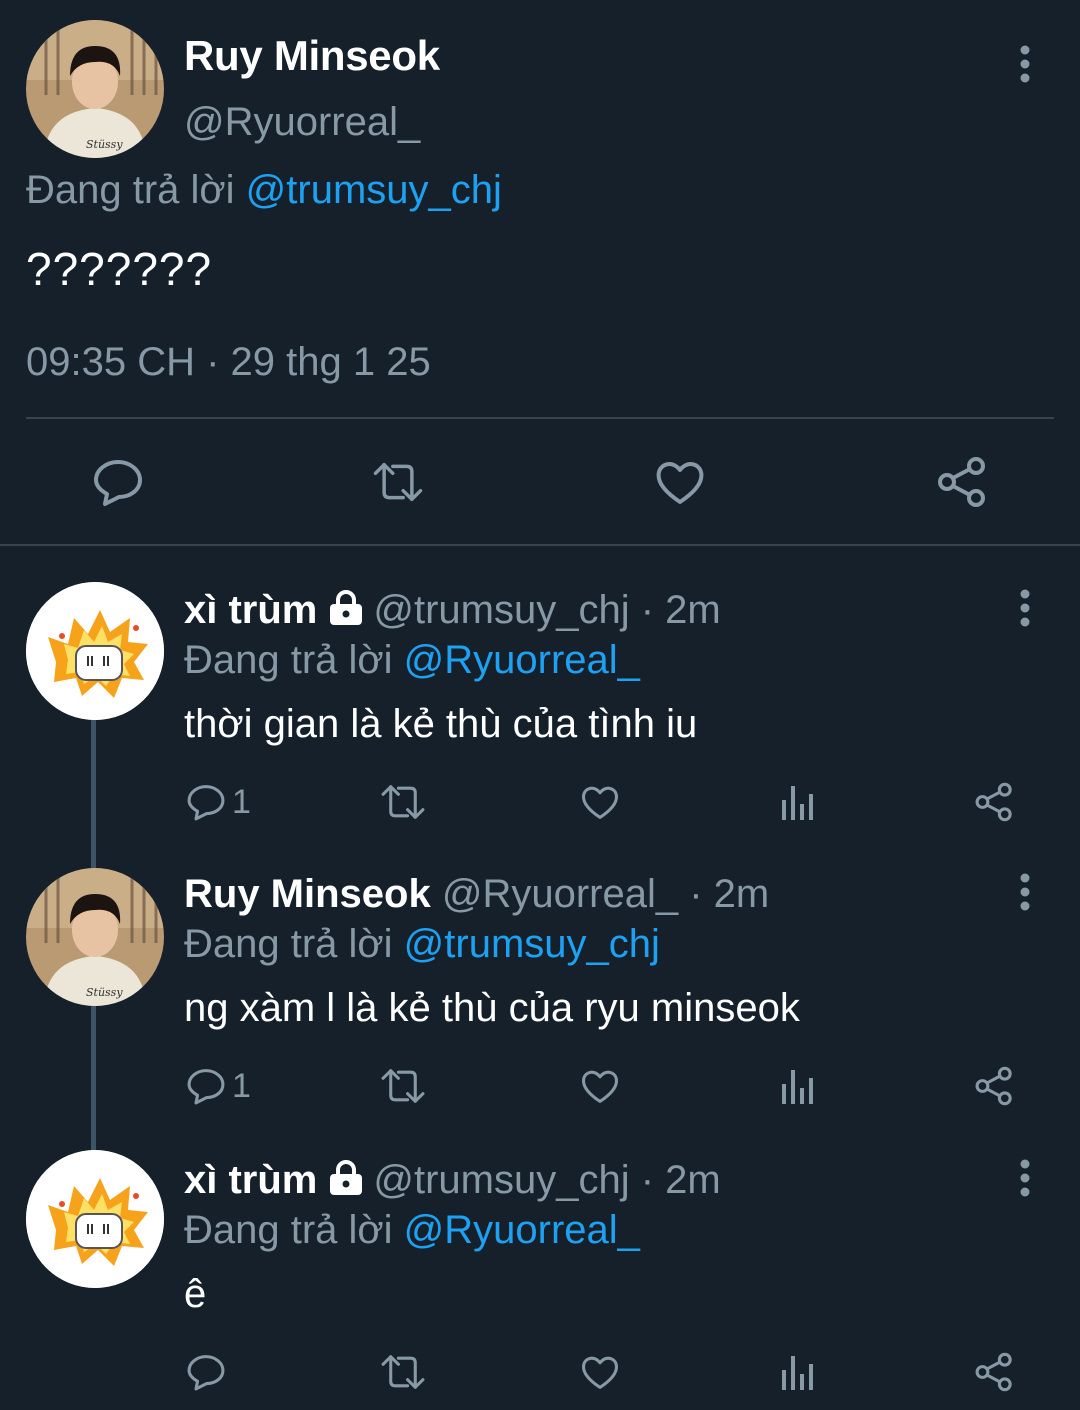 The image size is (1080, 1410). What do you see at coordinates (119, 269) in the screenshot?
I see `tweet-text: ???????` at bounding box center [119, 269].